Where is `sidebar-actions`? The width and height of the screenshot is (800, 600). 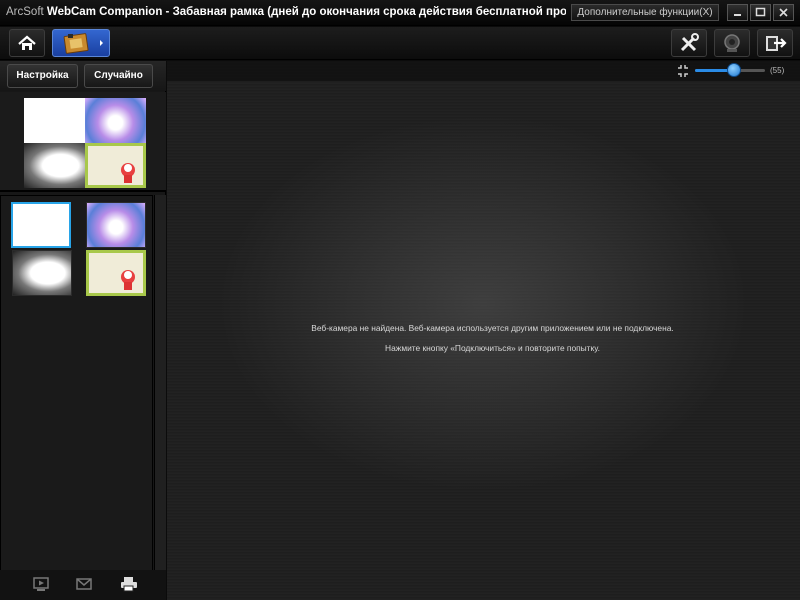
sidebar-actions is located at coordinates (83, 585).